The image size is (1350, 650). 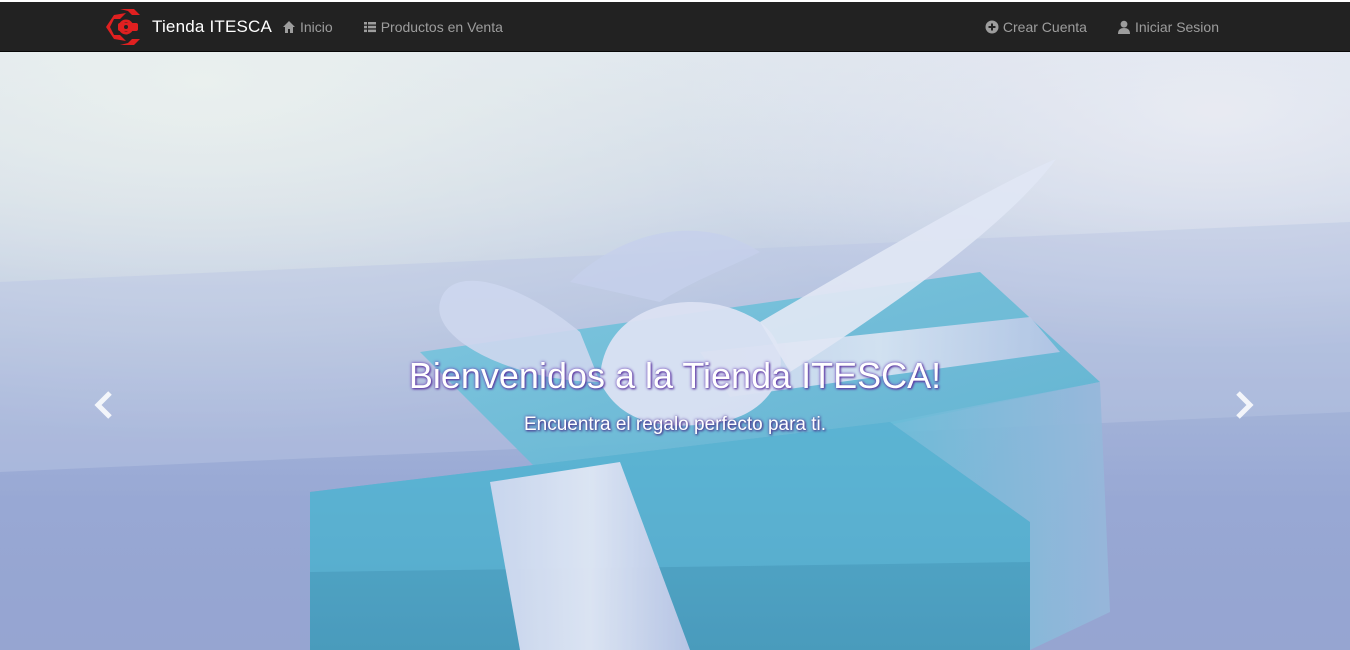 What do you see at coordinates (370, 27) in the screenshot?
I see `list-icon` at bounding box center [370, 27].